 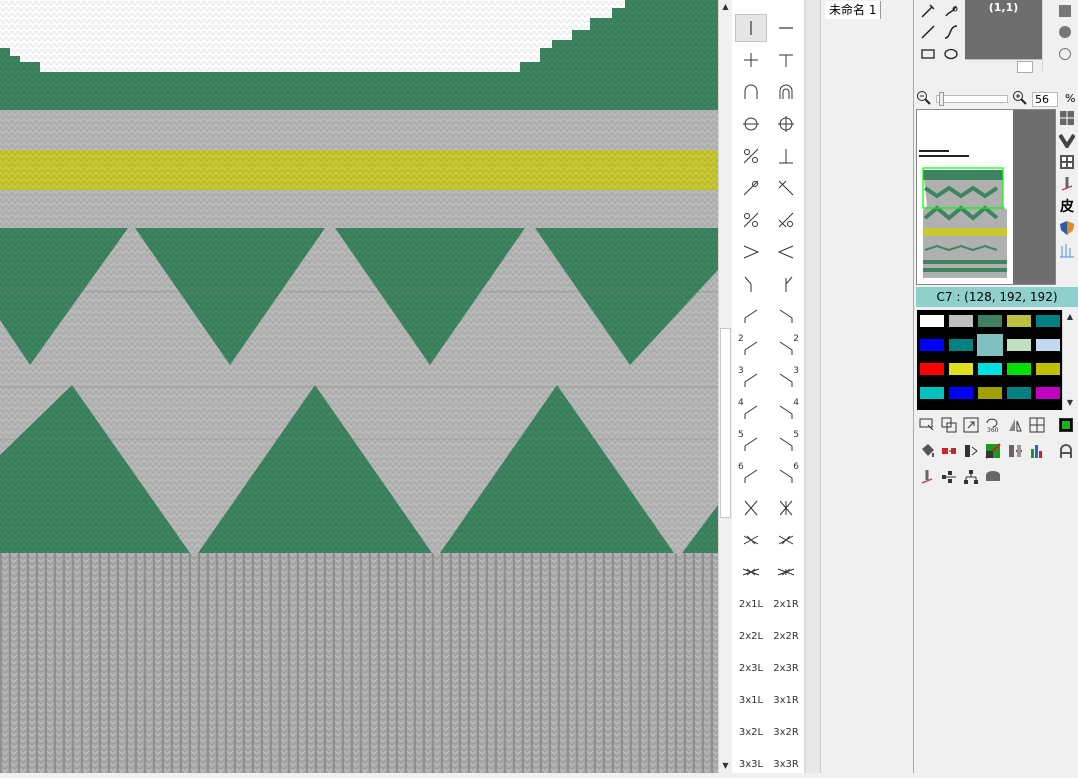 What do you see at coordinates (1067, 162) in the screenshot?
I see `pattern-grid-icon` at bounding box center [1067, 162].